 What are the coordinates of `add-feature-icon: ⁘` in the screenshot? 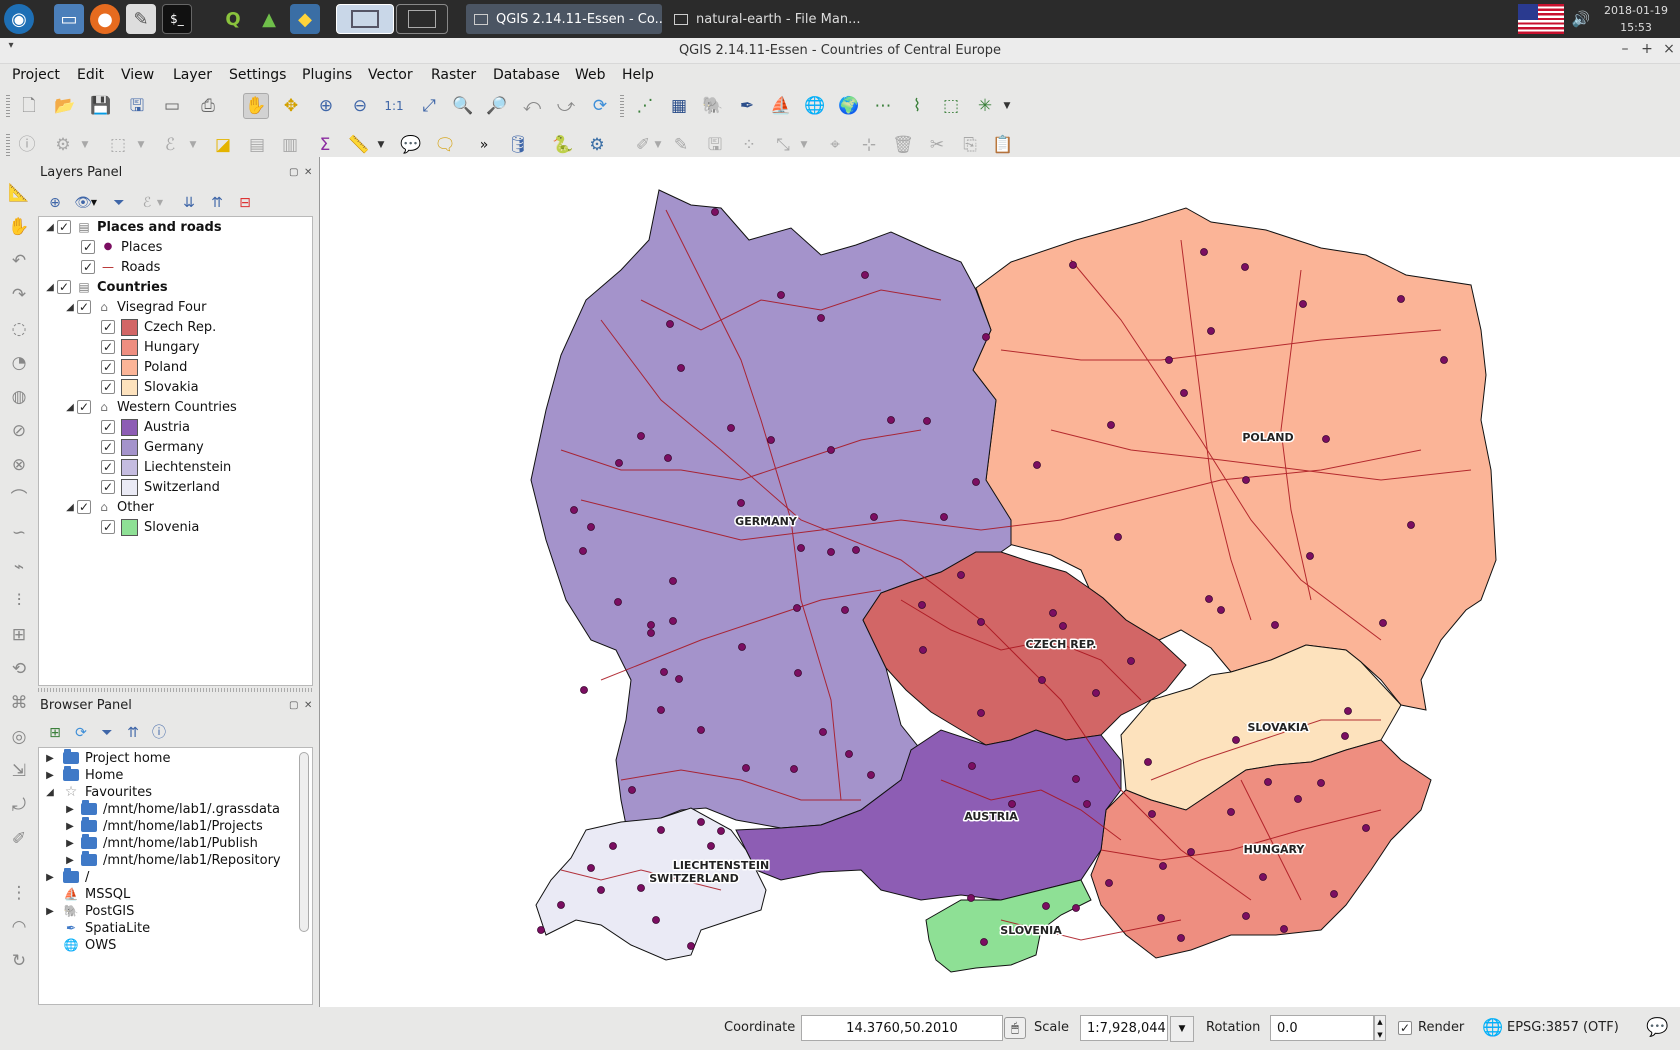 It's located at (749, 145).